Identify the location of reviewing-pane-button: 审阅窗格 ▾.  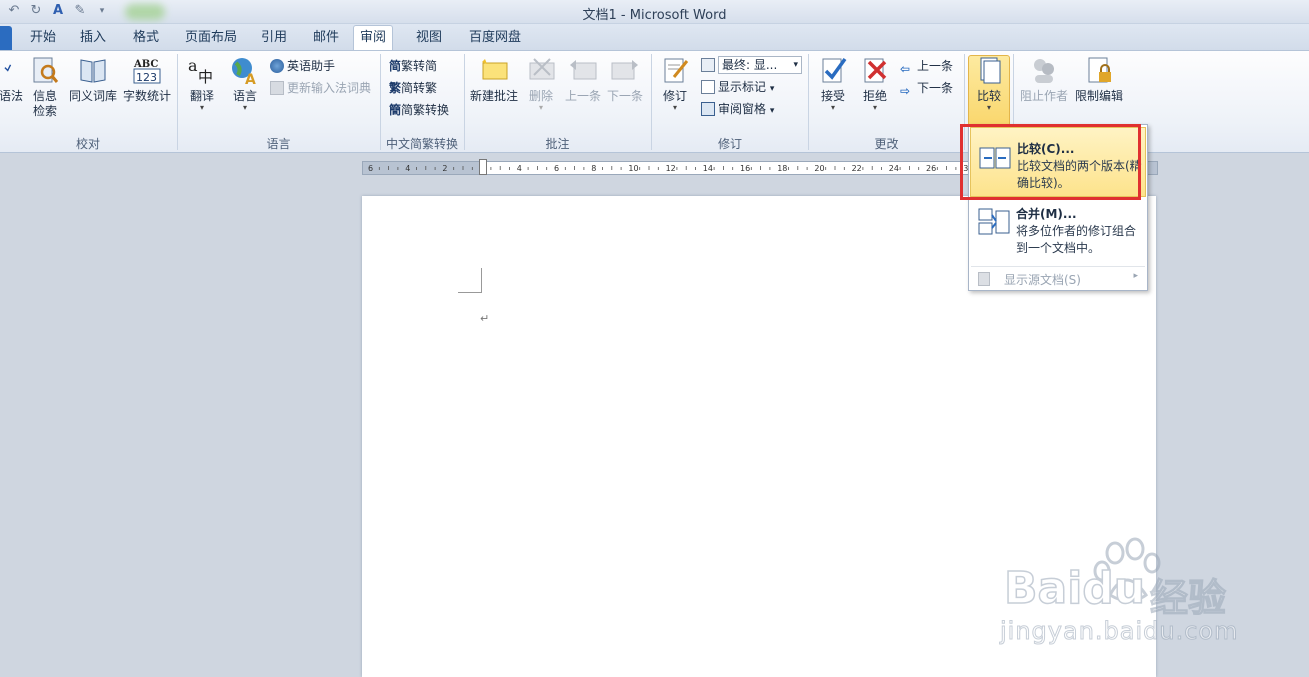
(737, 109).